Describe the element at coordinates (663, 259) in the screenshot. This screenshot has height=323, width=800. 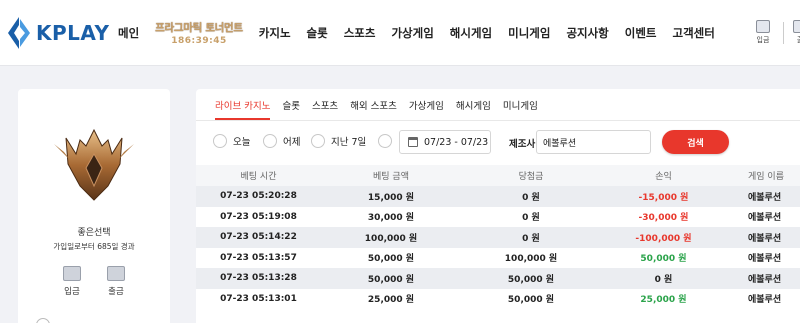
I see `cell-pnl: 50,000 원` at that location.